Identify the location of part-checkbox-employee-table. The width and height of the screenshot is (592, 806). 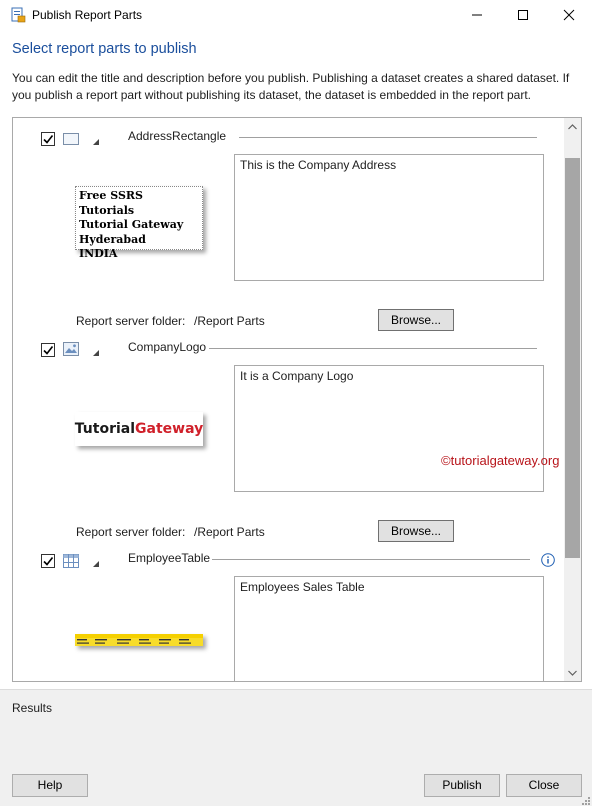
(48, 561).